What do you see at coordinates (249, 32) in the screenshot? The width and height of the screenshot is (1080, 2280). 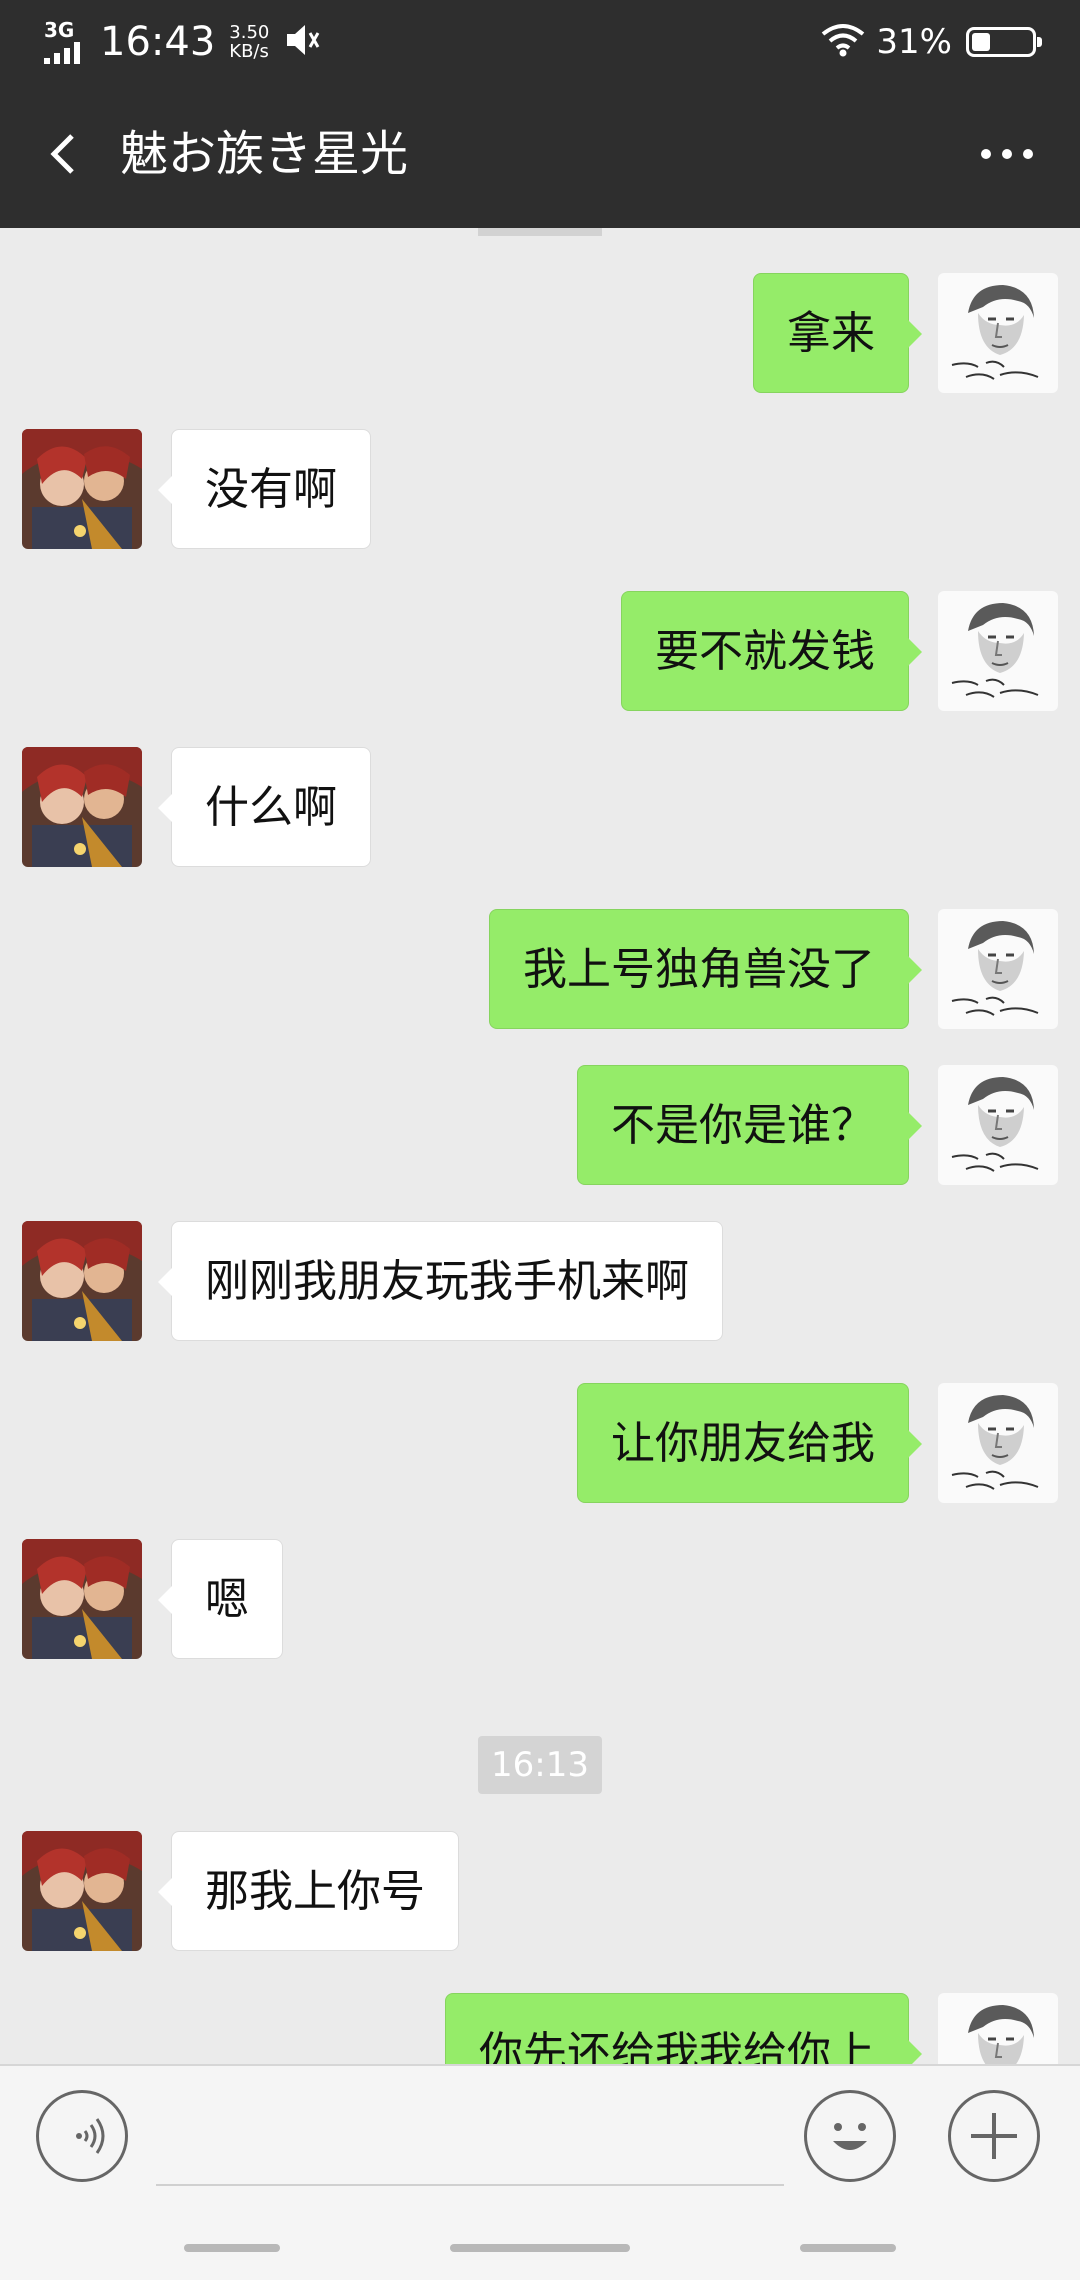 I see `speed-value: 3.50` at bounding box center [249, 32].